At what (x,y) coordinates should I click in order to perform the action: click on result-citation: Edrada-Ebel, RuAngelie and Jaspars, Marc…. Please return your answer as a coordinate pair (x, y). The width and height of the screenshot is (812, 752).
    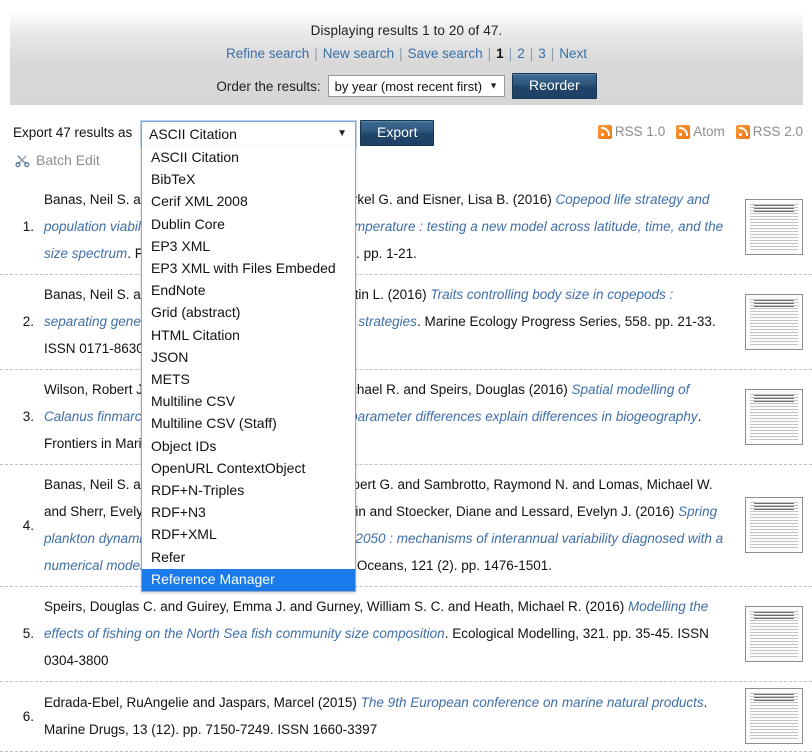
    Looking at the image, I should click on (394, 716).